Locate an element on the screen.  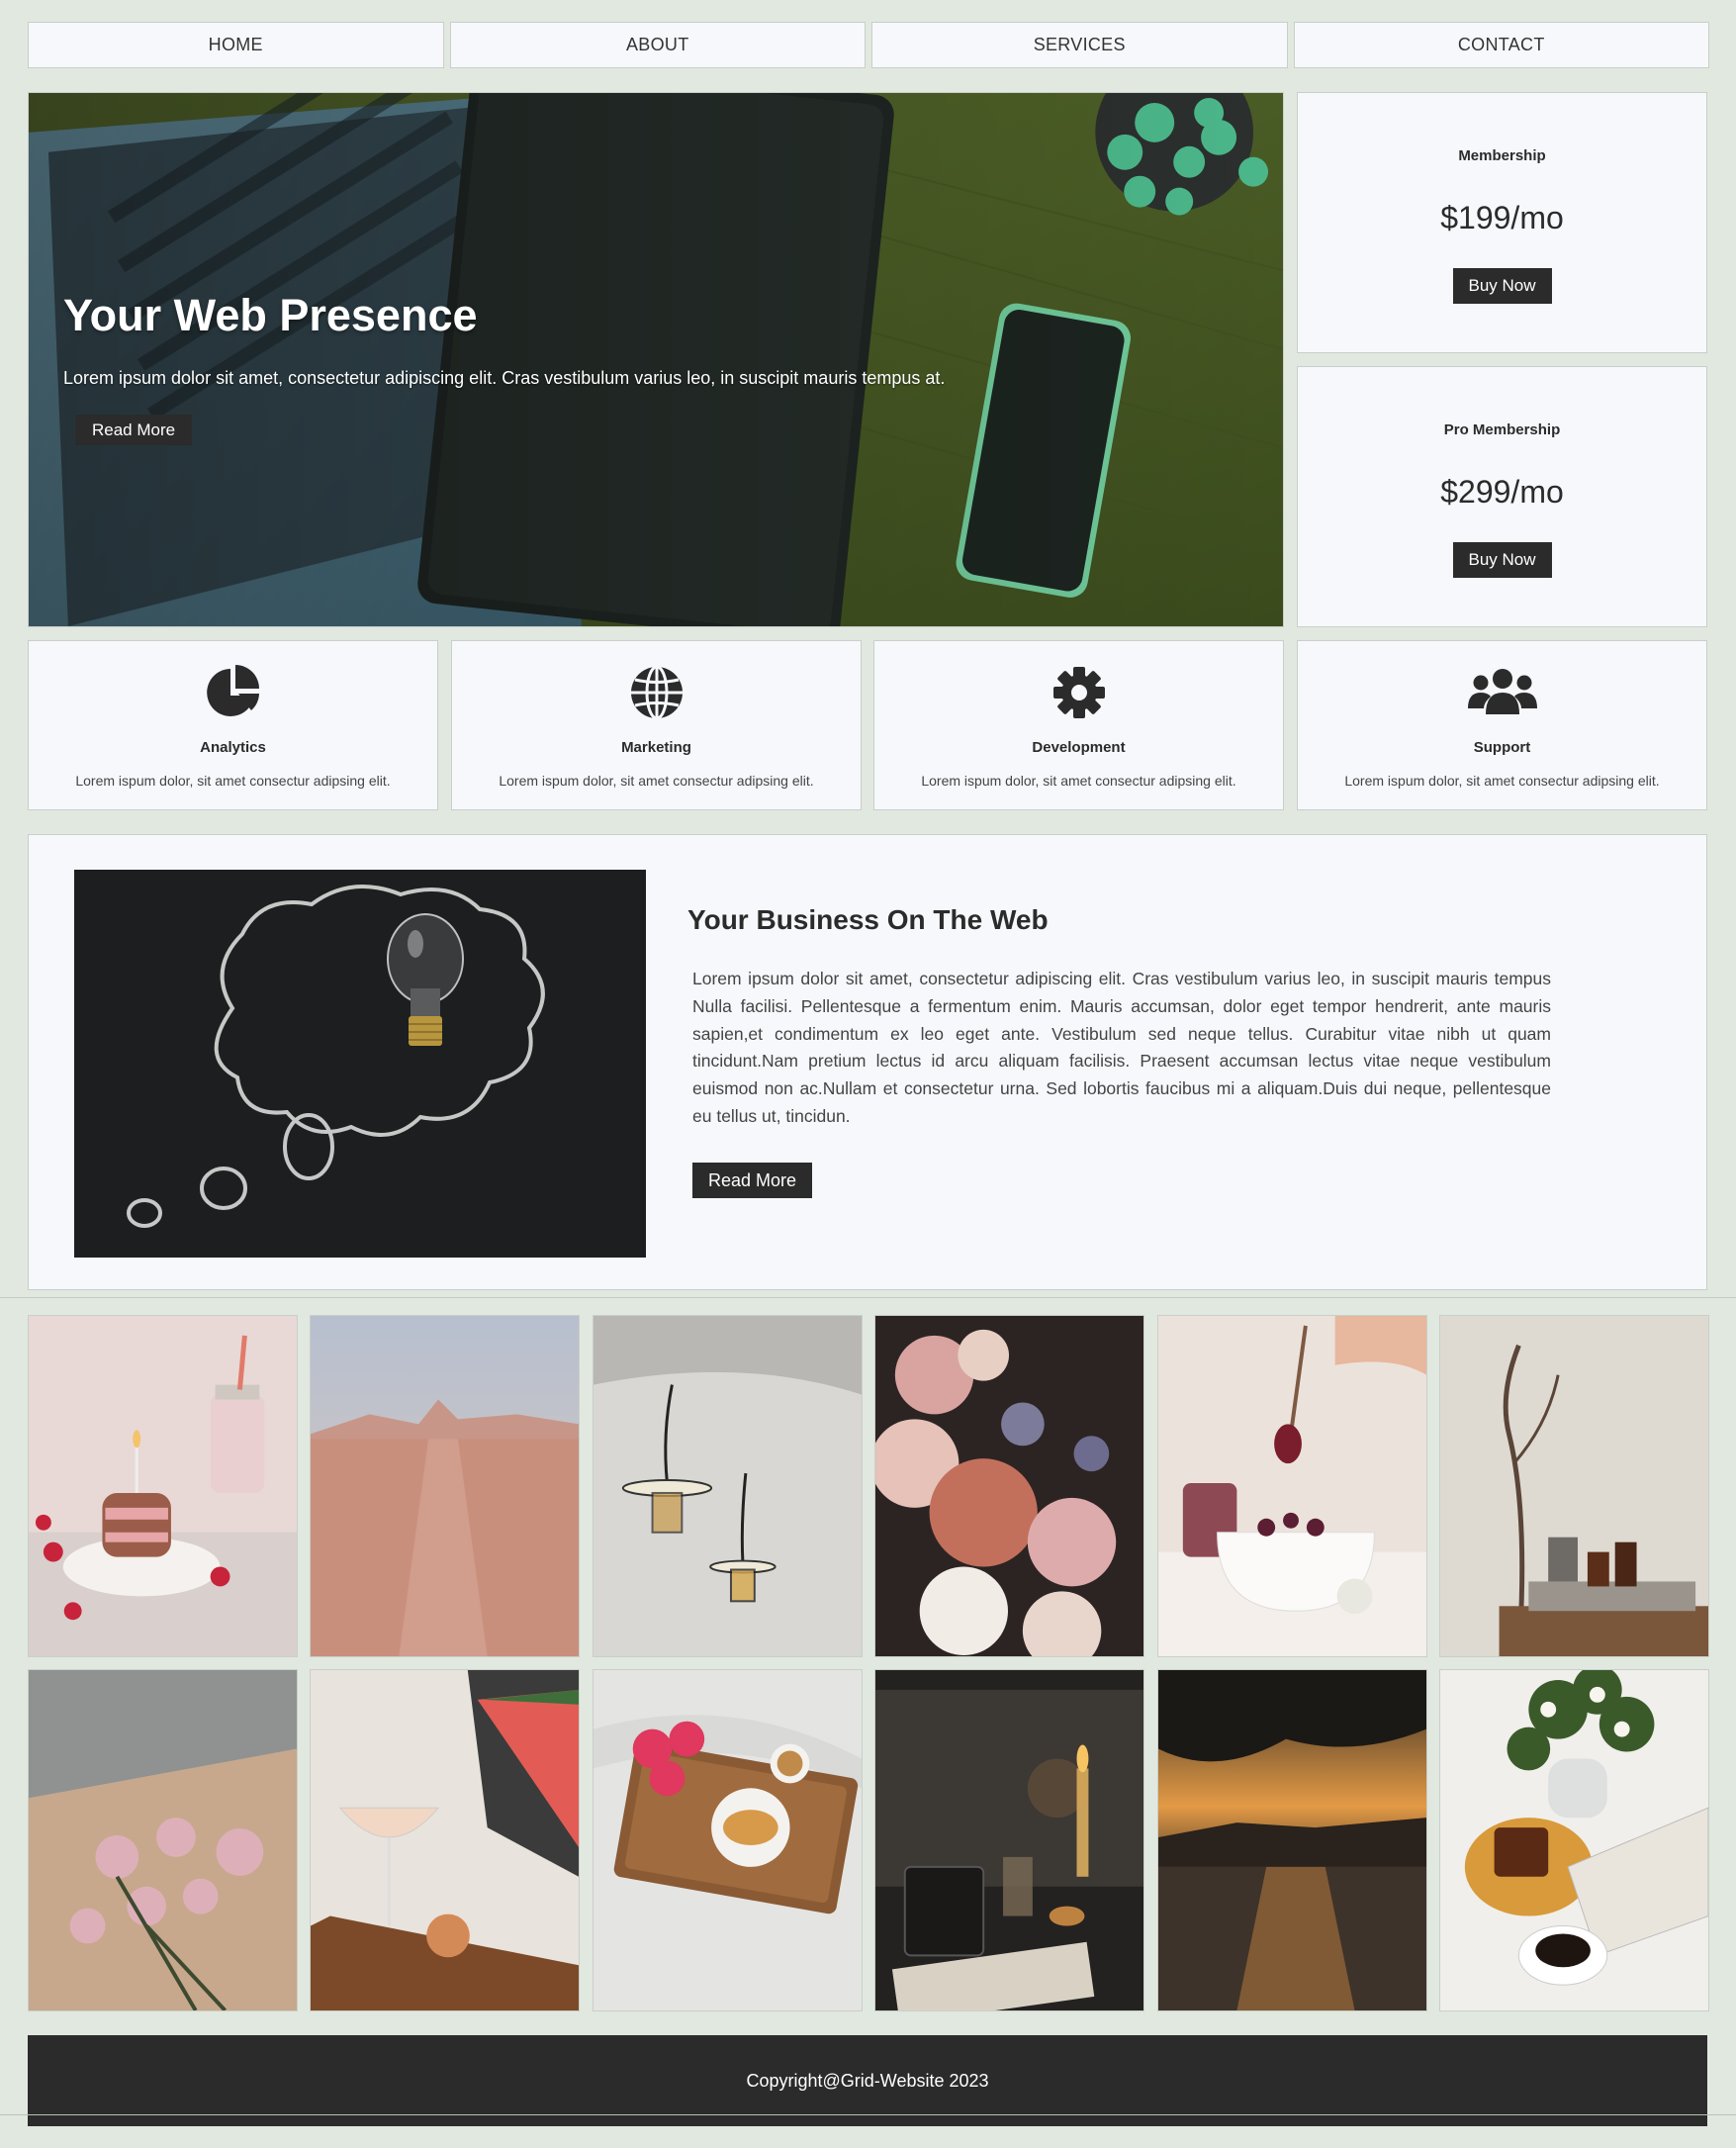
nav-contact: CONTACT is located at coordinates (1501, 45).